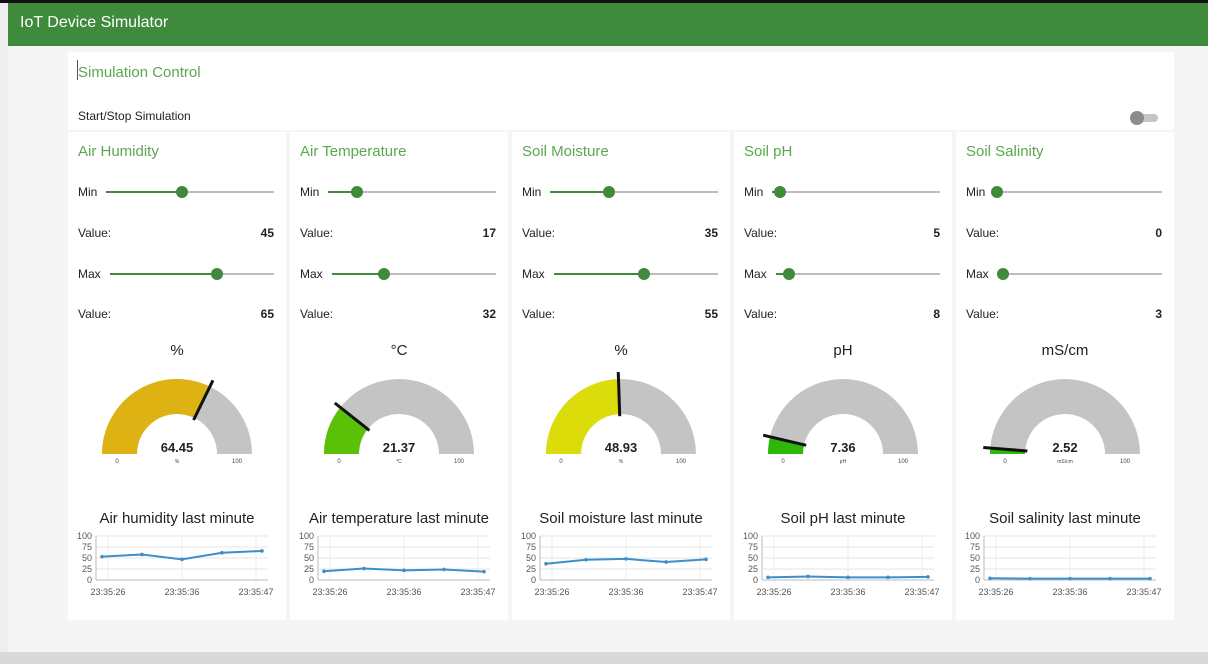 The height and width of the screenshot is (664, 1208). What do you see at coordinates (397, 564) in the screenshot?
I see `air-temperature-chart: 1007550250 23:35:26 23:35:36 23:35:47` at bounding box center [397, 564].